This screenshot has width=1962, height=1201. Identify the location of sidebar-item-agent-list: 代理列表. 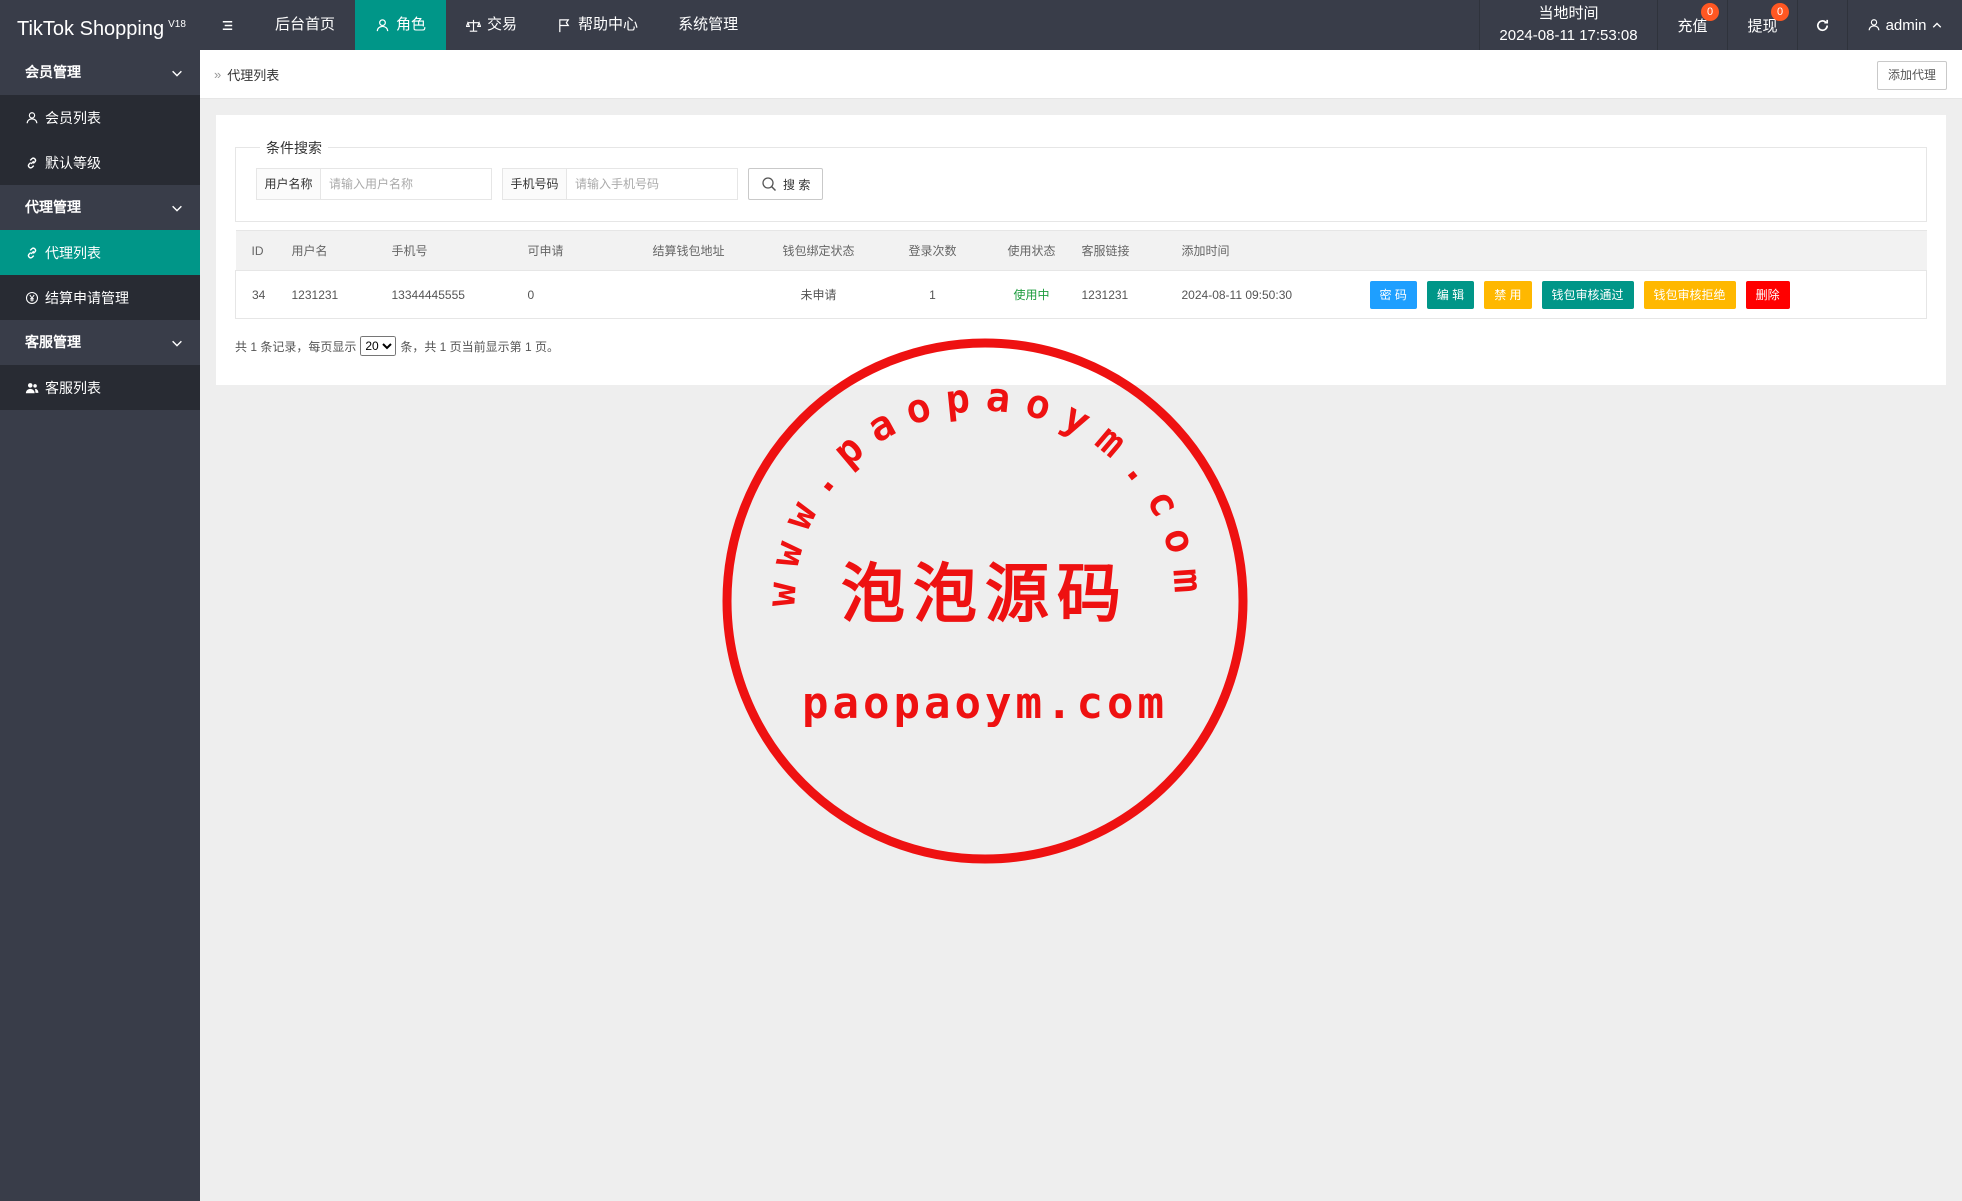
(100, 252).